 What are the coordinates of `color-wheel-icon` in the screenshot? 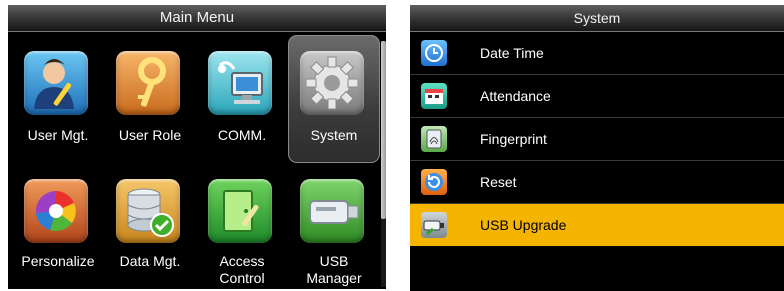 It's located at (56, 211).